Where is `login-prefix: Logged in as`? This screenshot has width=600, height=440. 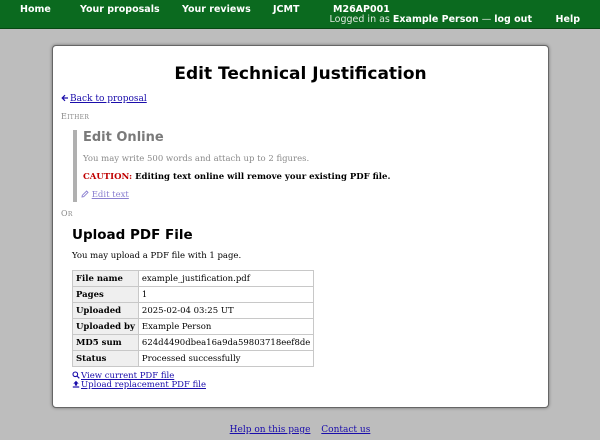
login-prefix: Logged in as is located at coordinates (359, 19).